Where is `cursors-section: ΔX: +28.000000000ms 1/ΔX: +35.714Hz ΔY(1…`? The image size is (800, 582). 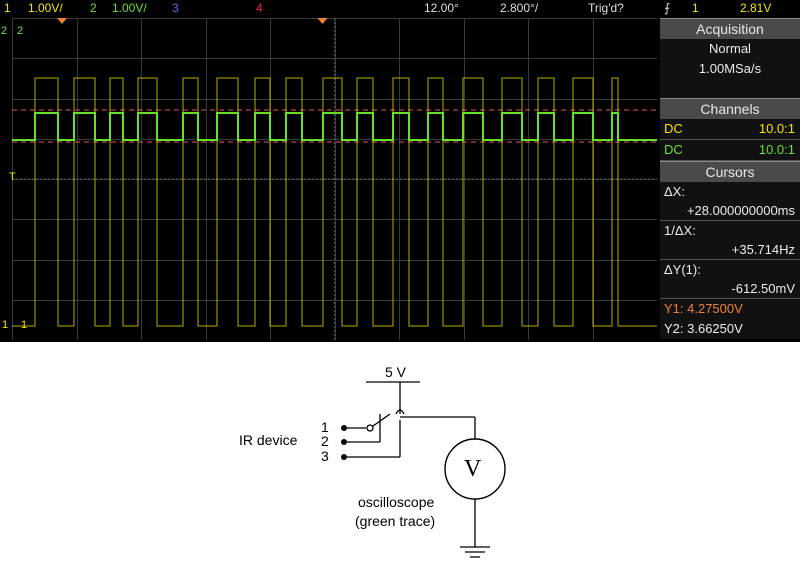 cursors-section: ΔX: +28.000000000ms 1/ΔX: +35.714Hz ΔY(1… is located at coordinates (730, 260).